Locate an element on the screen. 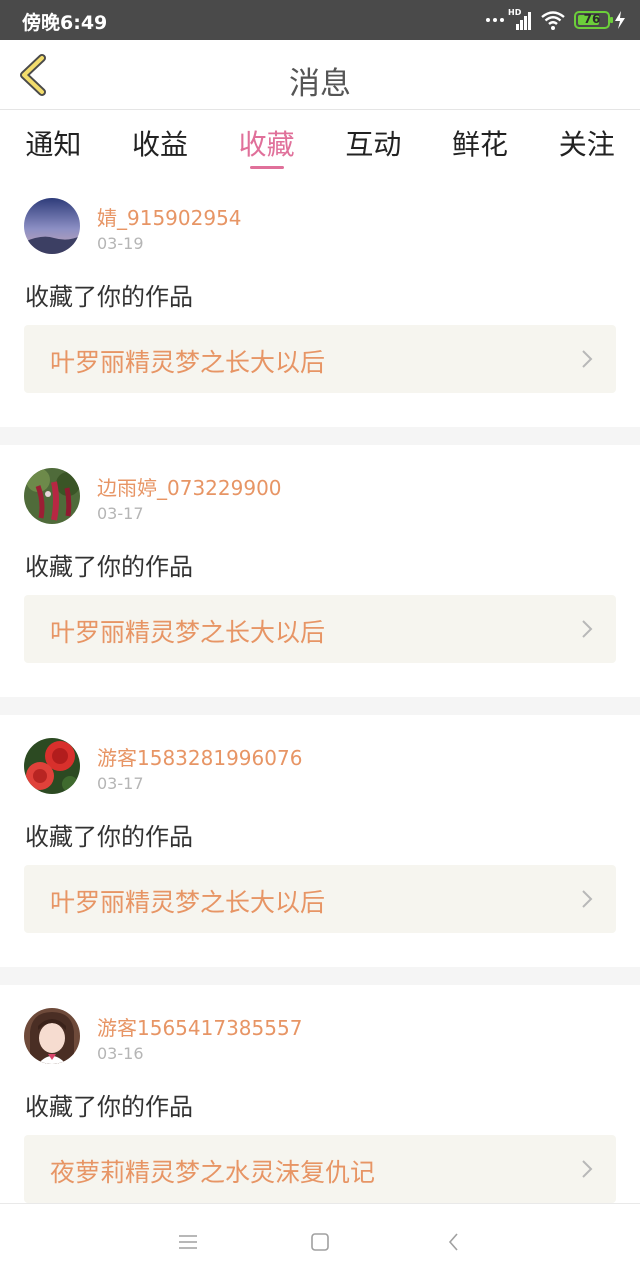 The image size is (640, 1280). tab-label: 通知 is located at coordinates (53, 144).